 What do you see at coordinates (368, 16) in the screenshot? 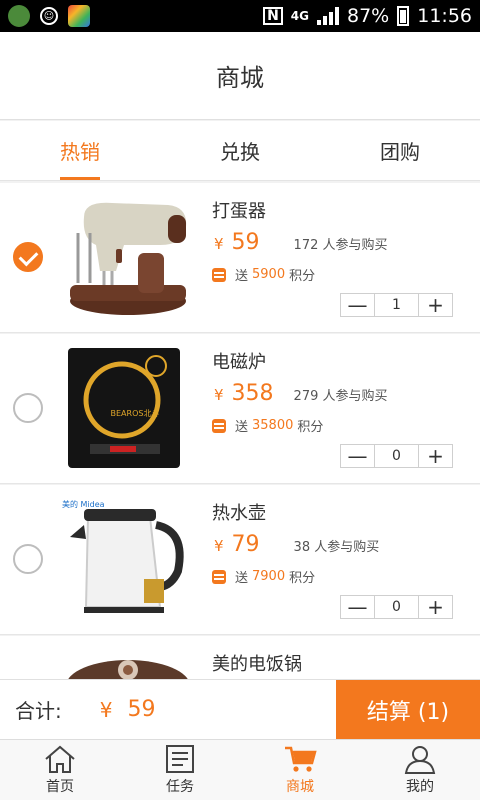
I see `battery-percent: 87%` at bounding box center [368, 16].